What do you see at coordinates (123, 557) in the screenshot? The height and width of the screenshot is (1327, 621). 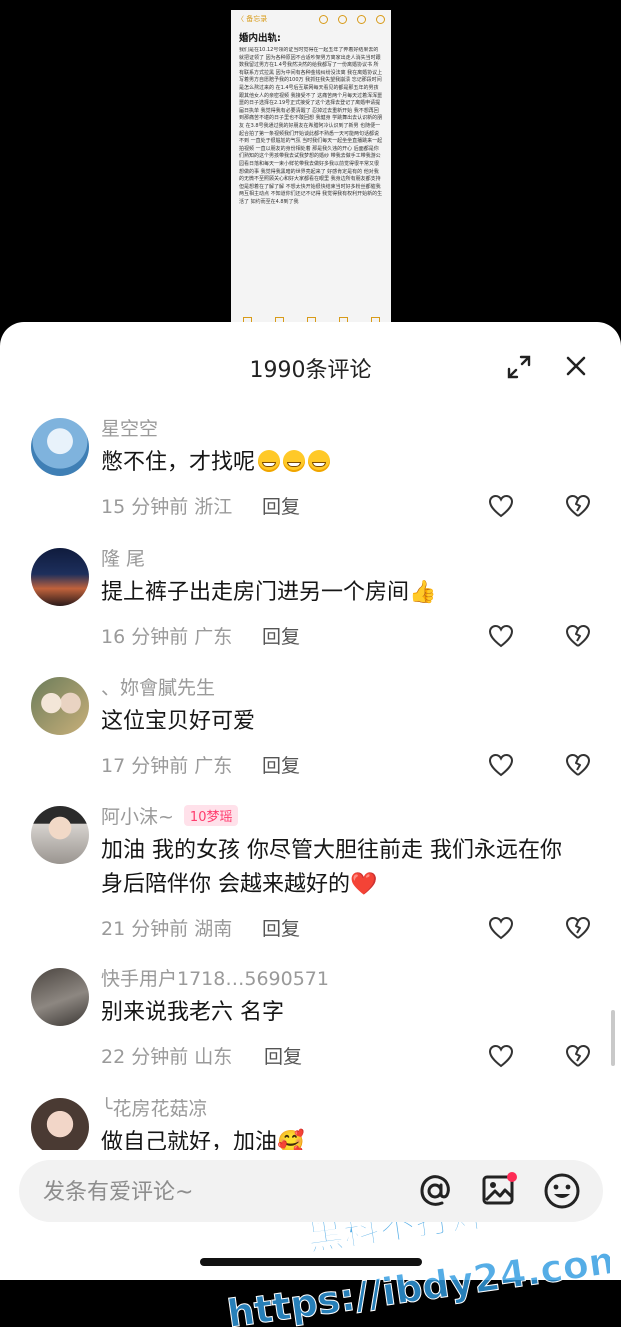 I see `comment-username: 隆 尾` at bounding box center [123, 557].